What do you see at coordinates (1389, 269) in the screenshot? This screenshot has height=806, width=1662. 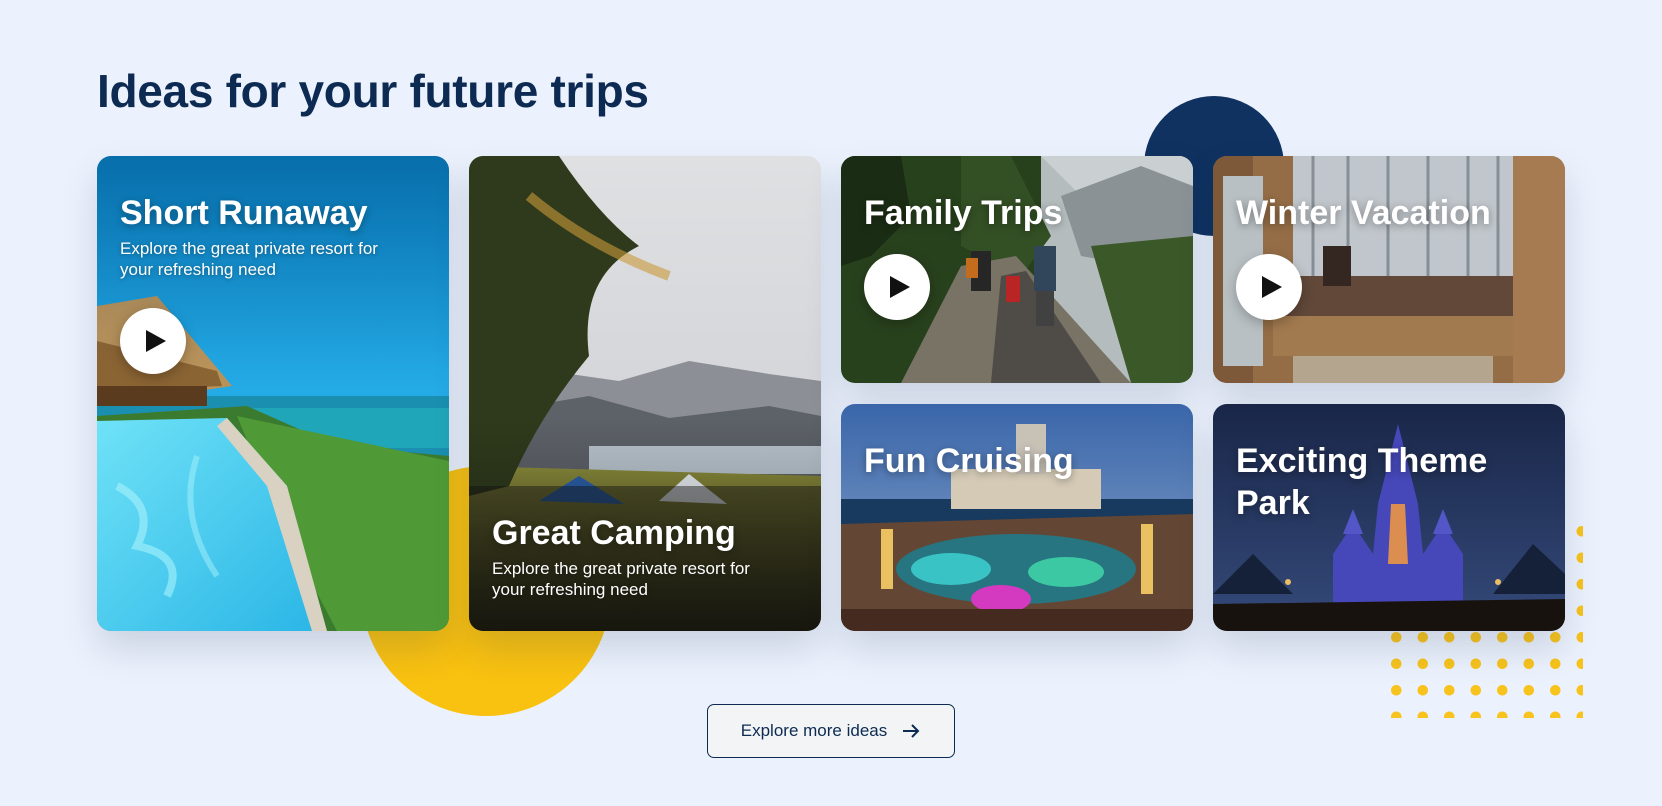 I see `card-winter-vacation: Winter Vacation` at bounding box center [1389, 269].